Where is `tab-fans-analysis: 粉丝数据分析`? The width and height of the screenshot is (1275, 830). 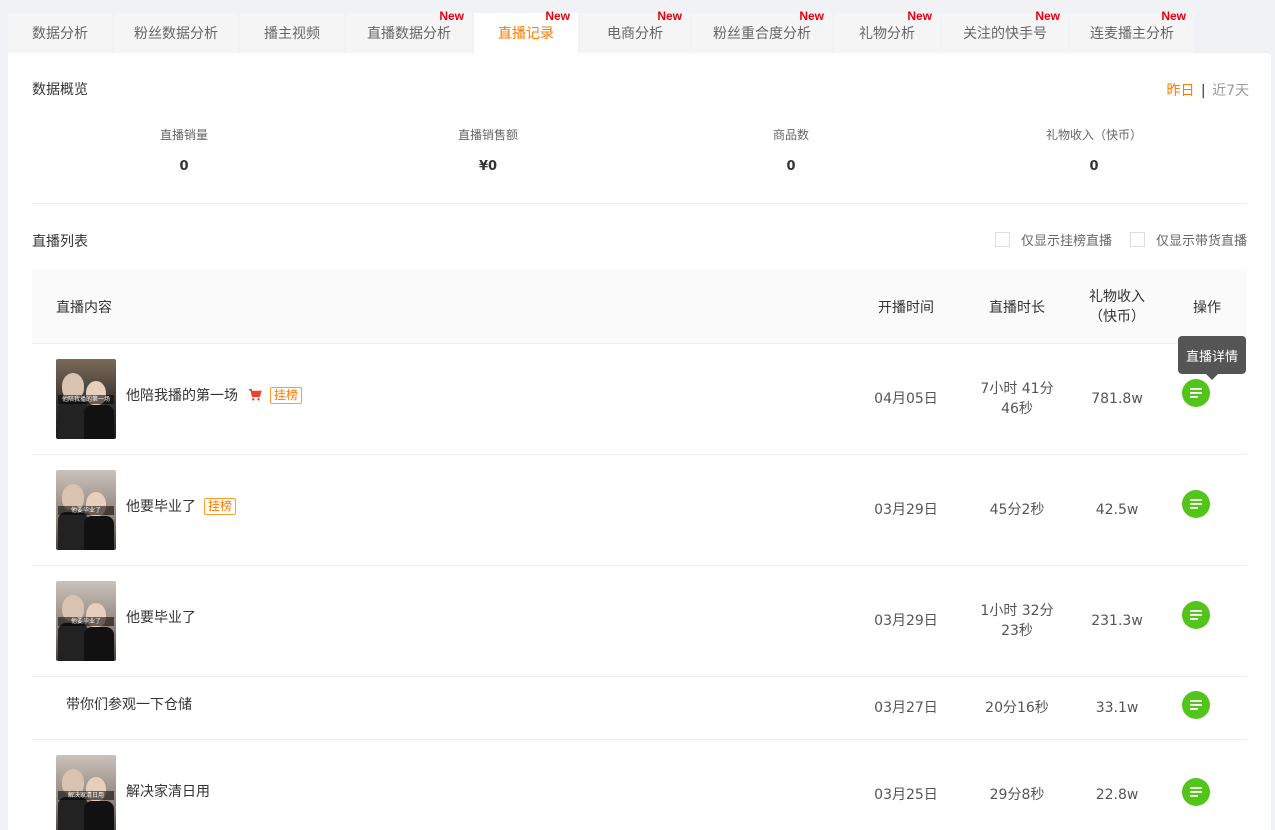 tab-fans-analysis: 粉丝数据分析 is located at coordinates (176, 33).